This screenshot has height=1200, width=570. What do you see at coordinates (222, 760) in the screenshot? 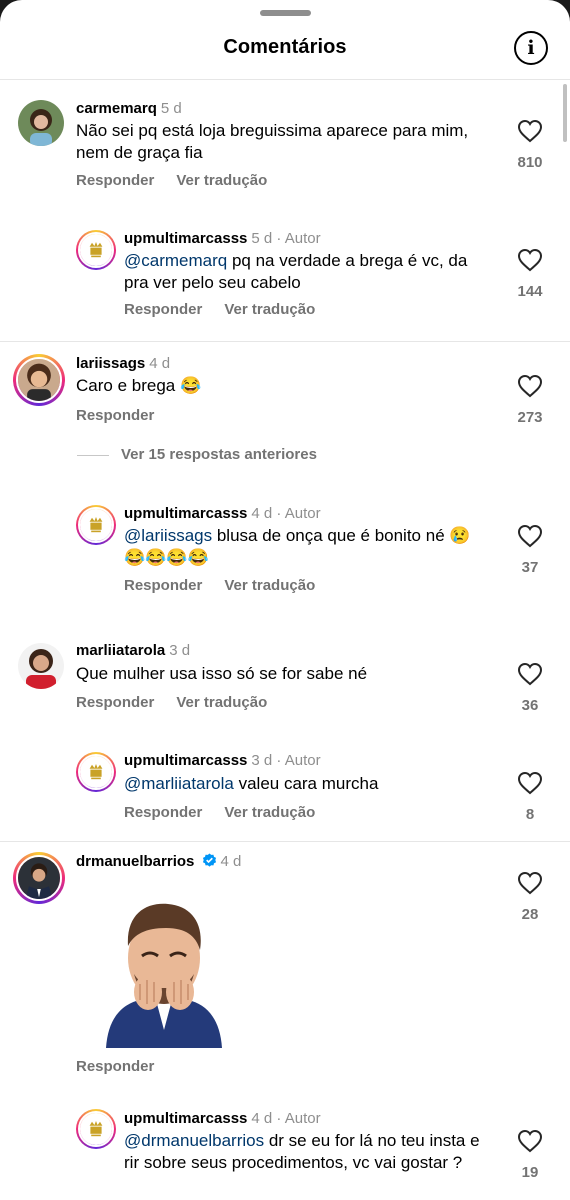
I see `comment-username: upmultimarcasss 3 d · Autor` at bounding box center [222, 760].